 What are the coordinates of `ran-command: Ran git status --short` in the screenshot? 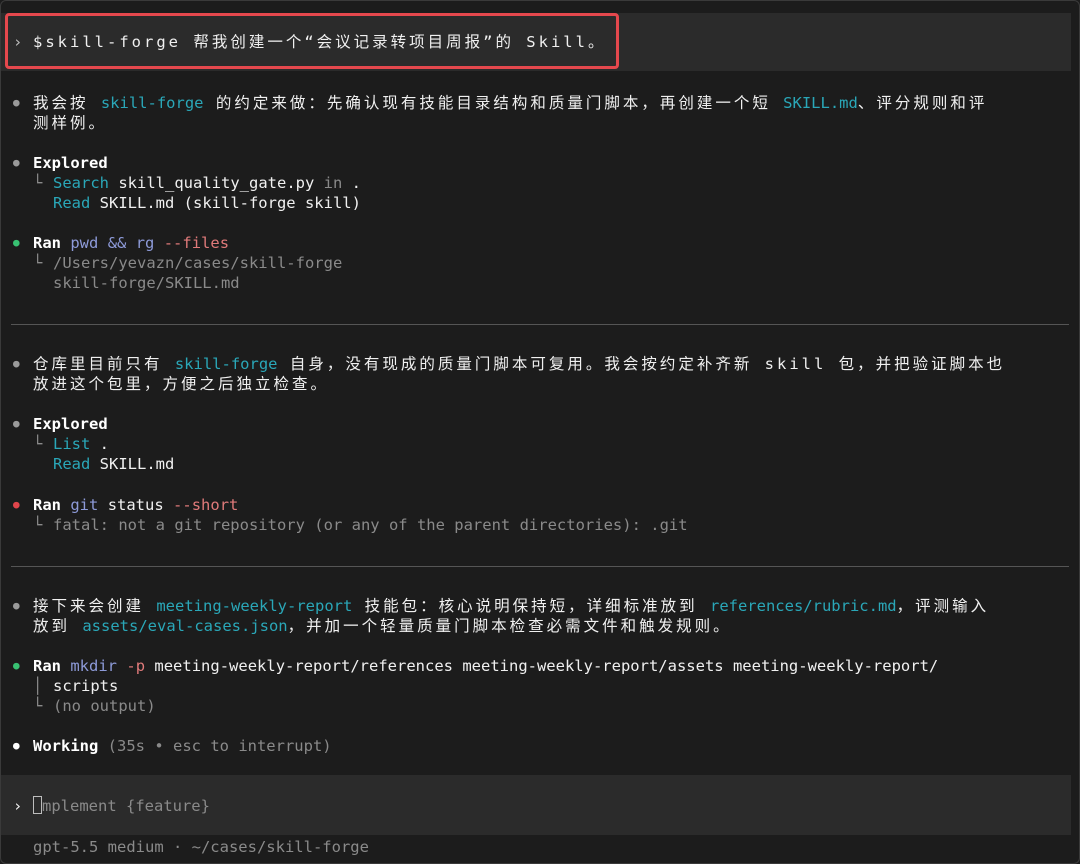 It's located at (136, 505).